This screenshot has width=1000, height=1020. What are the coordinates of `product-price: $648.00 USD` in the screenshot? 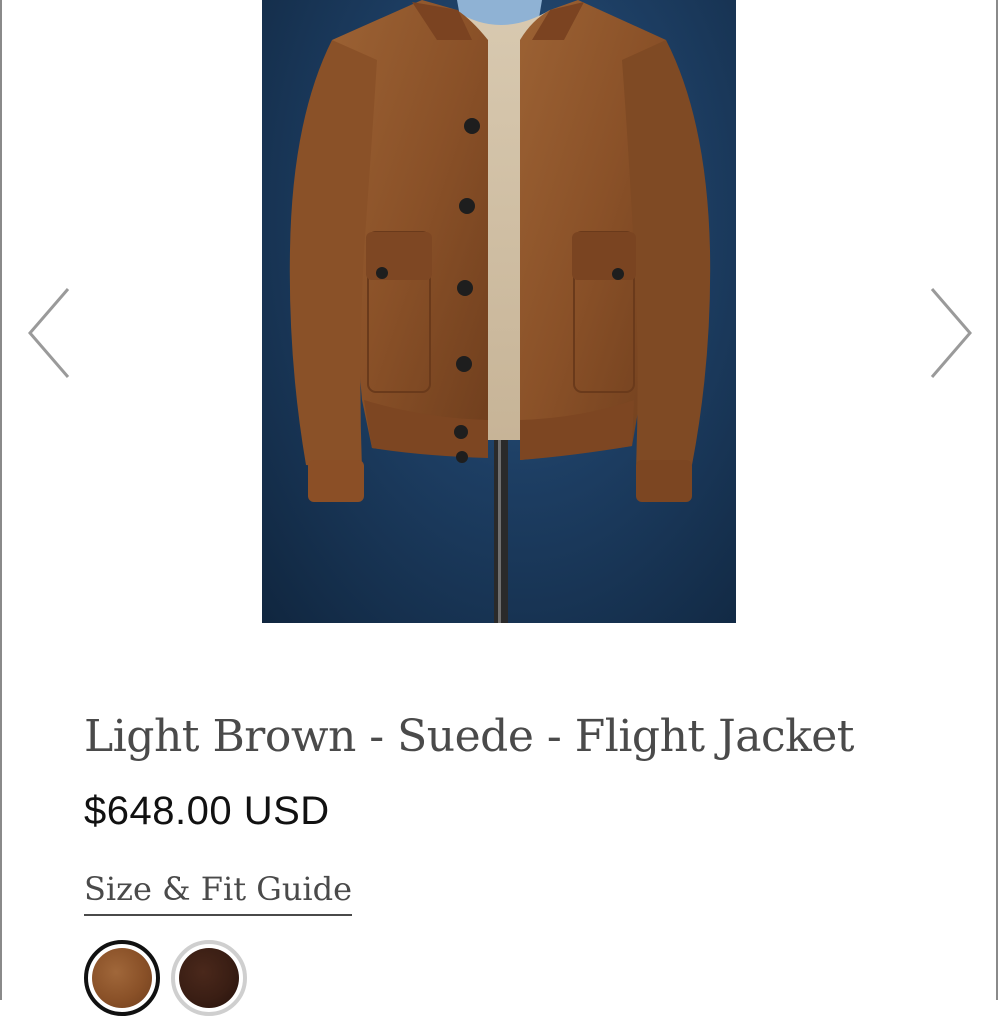 It's located at (207, 811).